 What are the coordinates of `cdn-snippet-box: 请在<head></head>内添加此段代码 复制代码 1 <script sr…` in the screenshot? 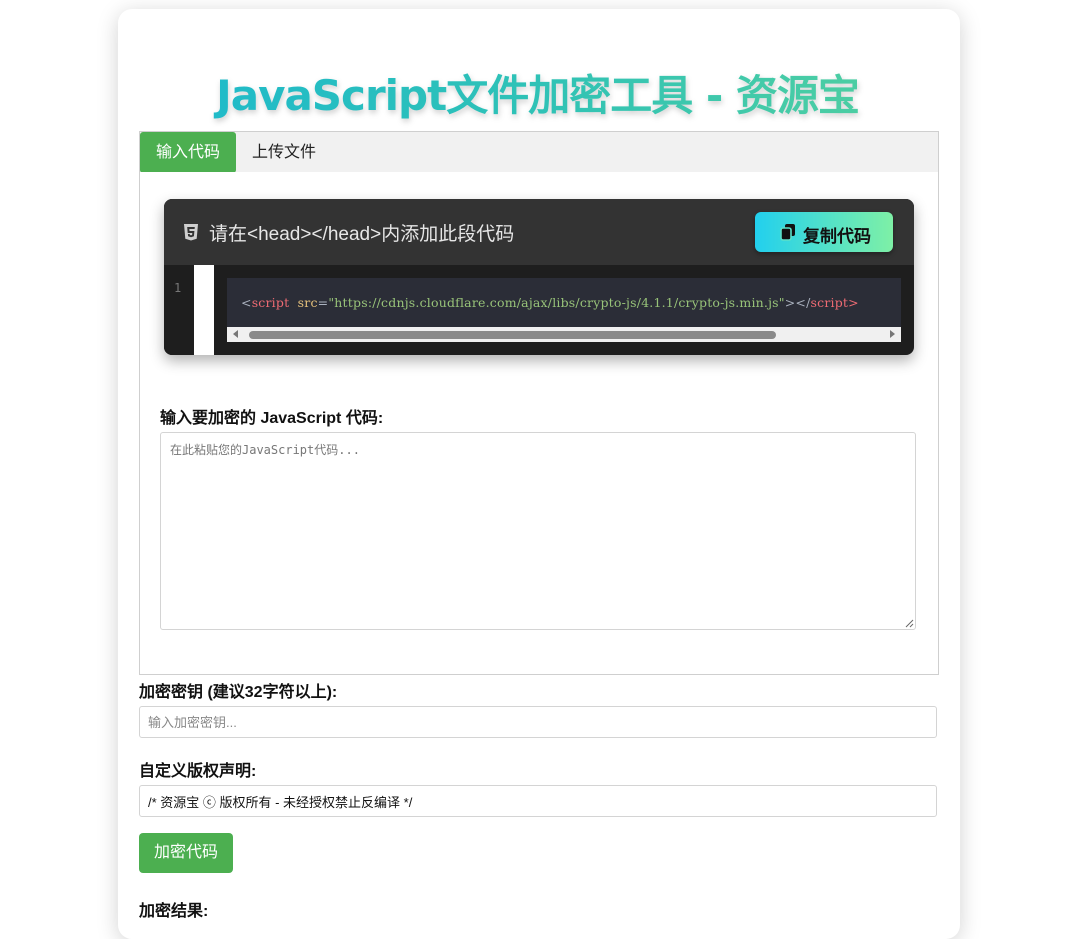 It's located at (539, 277).